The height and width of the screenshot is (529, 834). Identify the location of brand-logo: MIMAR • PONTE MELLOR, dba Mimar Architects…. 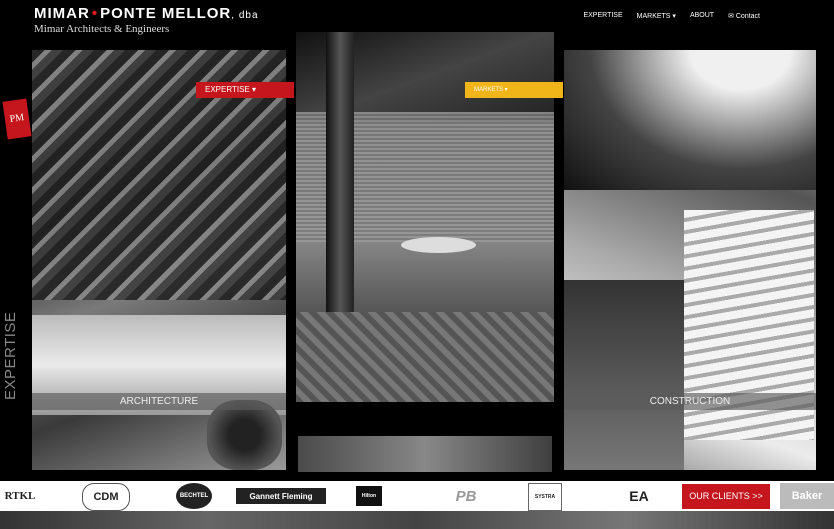
(146, 20).